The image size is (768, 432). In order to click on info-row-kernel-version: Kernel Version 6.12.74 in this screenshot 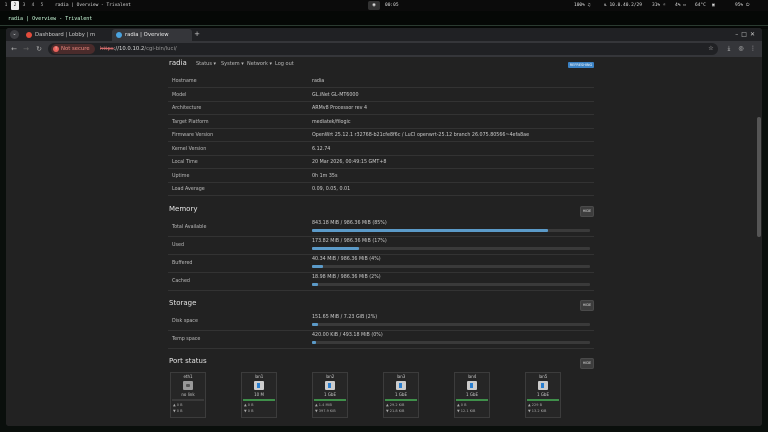, I will do `click(381, 149)`.